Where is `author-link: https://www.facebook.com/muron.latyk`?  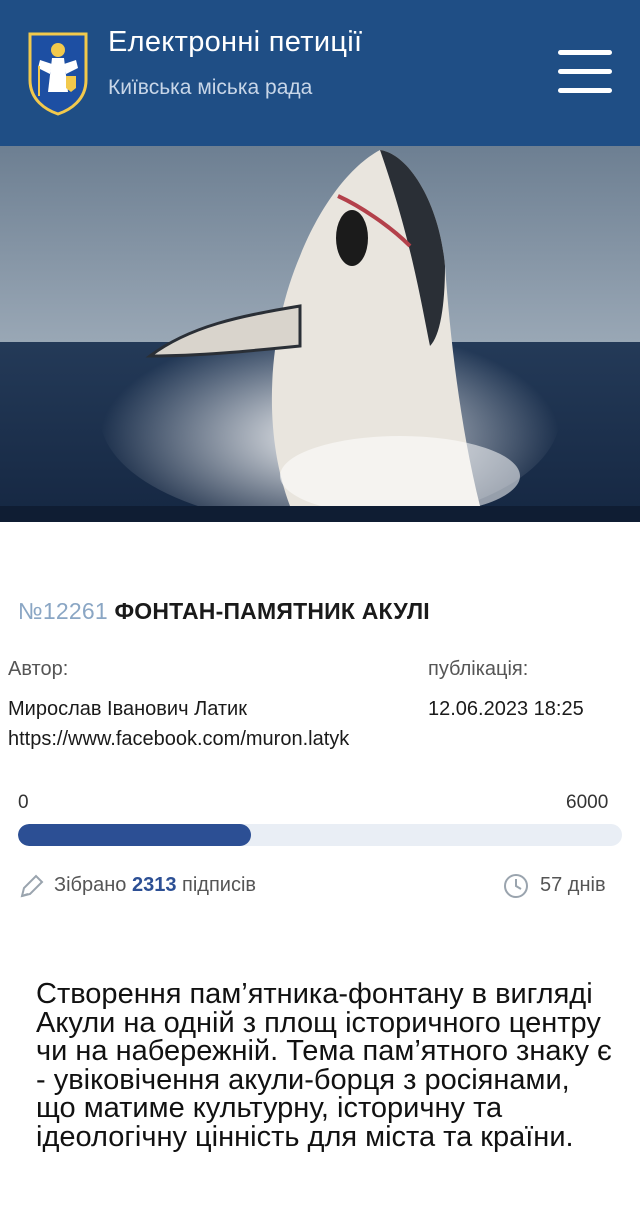
author-link: https://www.facebook.com/muron.latyk is located at coordinates (178, 739).